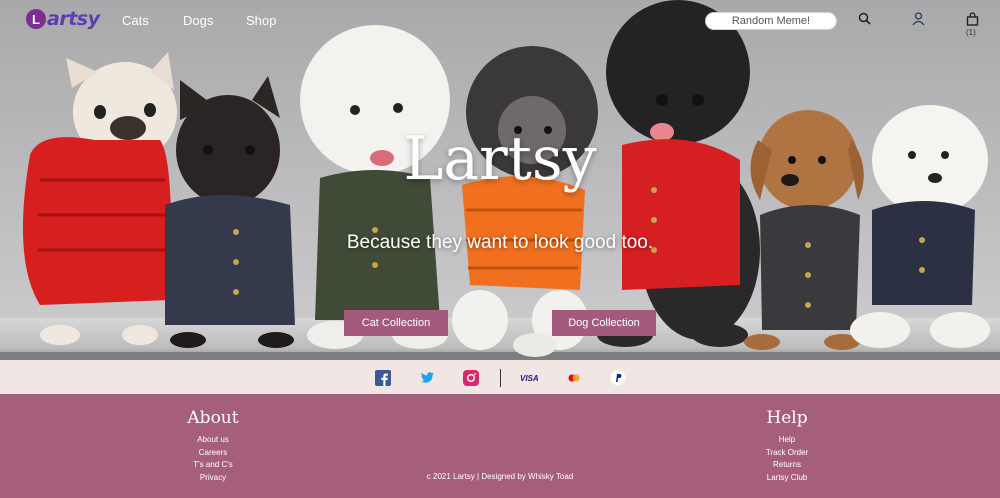 The width and height of the screenshot is (1000, 498). Describe the element at coordinates (500, 242) in the screenshot. I see `hero-subtitle: Because they want to look good too.` at that location.